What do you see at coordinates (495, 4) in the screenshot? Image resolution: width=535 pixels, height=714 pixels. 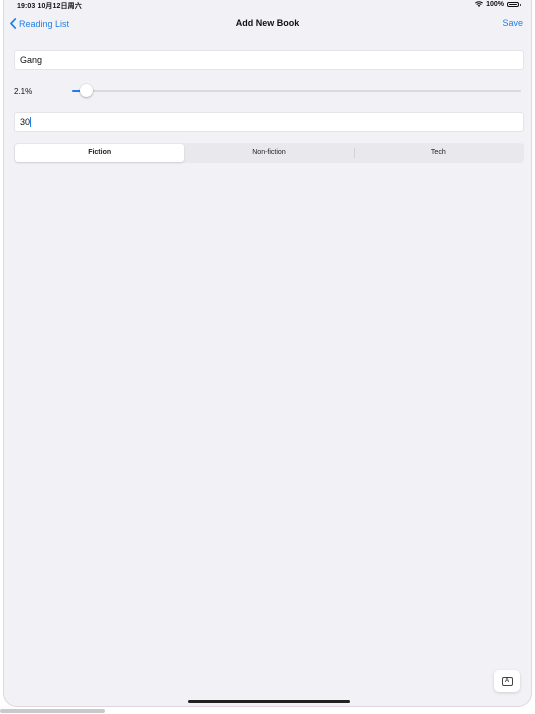 I see `battery-percent: 100%` at bounding box center [495, 4].